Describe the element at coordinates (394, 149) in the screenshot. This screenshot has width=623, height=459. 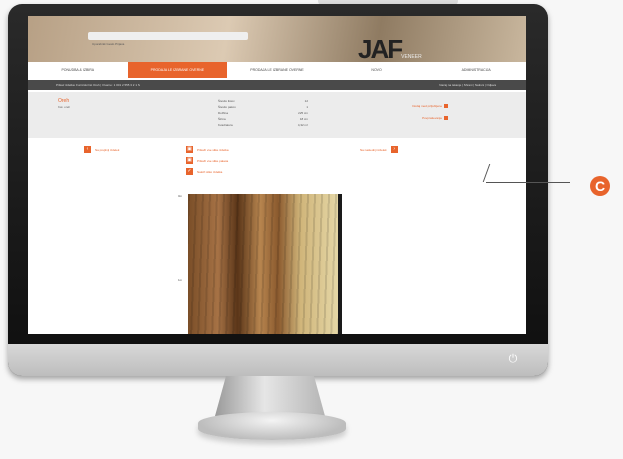
I see `arrow-right-icon: ›` at that location.